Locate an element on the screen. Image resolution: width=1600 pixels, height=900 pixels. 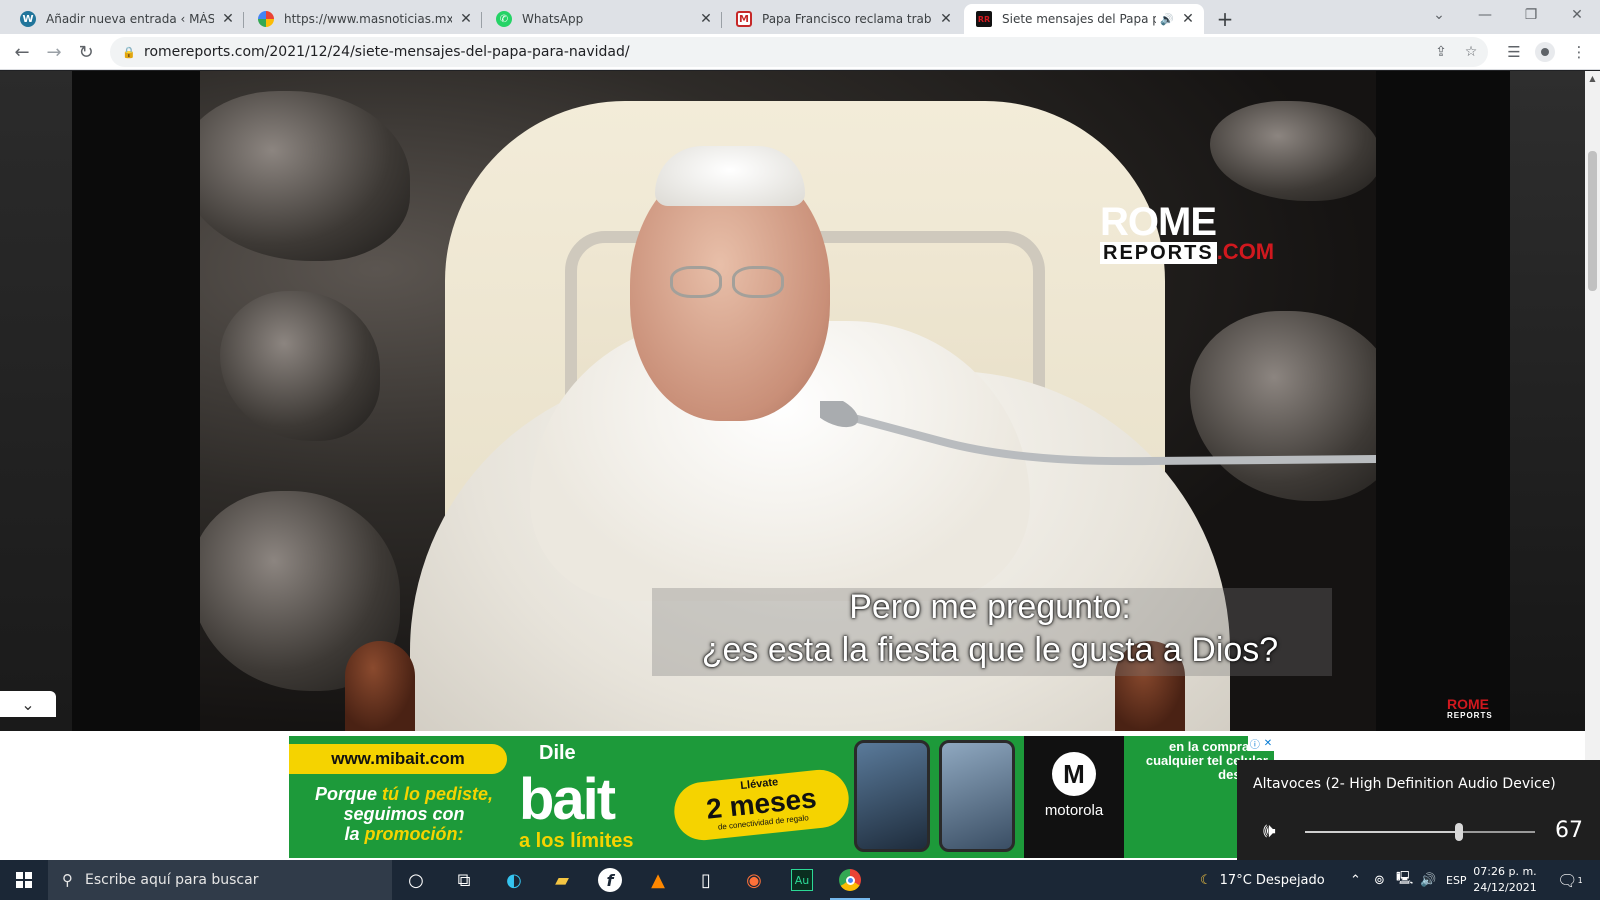
reload-button: ↻ is located at coordinates (86, 52).